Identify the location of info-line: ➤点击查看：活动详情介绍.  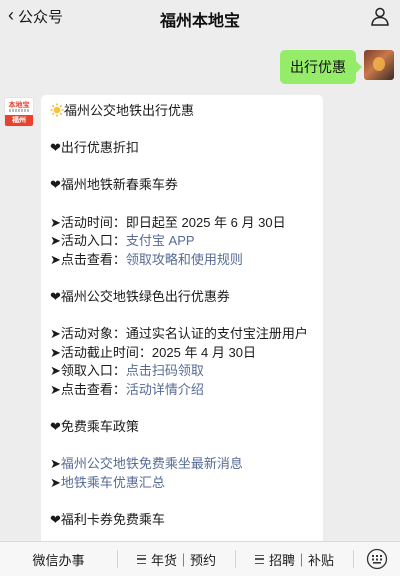
(182, 390).